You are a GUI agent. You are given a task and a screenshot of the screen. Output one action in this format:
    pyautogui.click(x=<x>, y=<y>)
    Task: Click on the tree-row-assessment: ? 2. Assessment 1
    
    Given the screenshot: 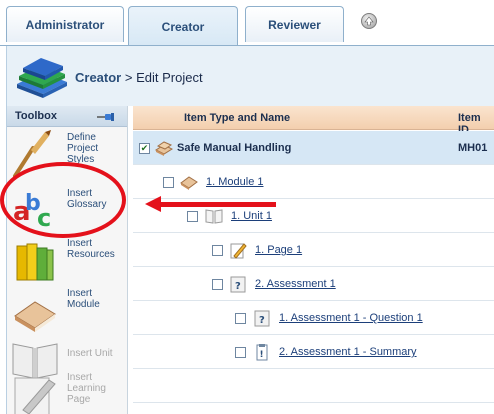 What is the action you would take?
    pyautogui.click(x=313, y=284)
    